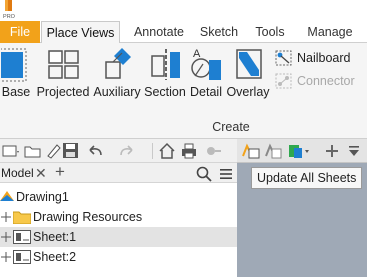 This screenshot has width=367, height=277. What do you see at coordinates (206, 92) in the screenshot?
I see `detail-view-label: Detail` at bounding box center [206, 92].